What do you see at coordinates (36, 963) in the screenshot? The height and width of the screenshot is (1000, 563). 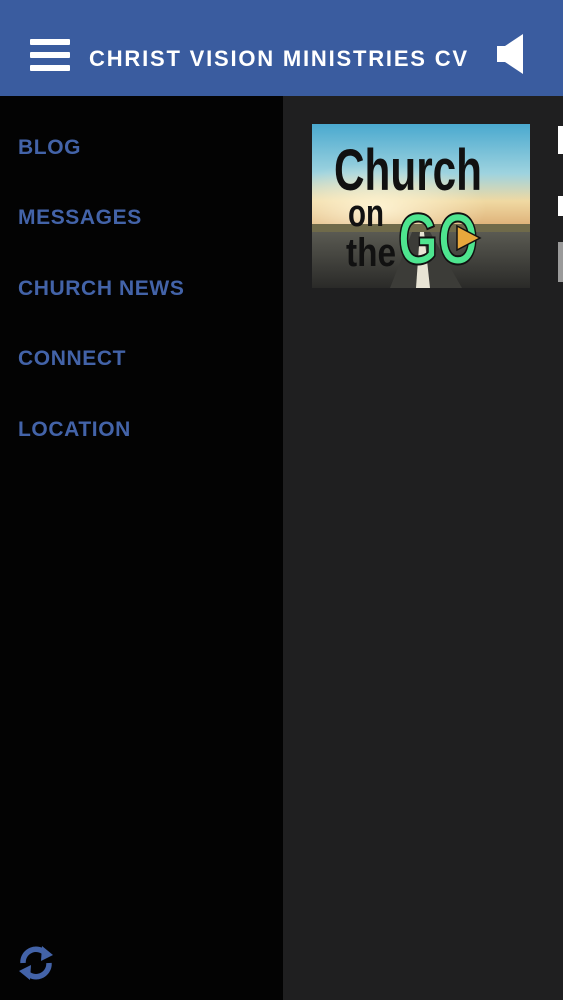 I see `refresh-icon` at bounding box center [36, 963].